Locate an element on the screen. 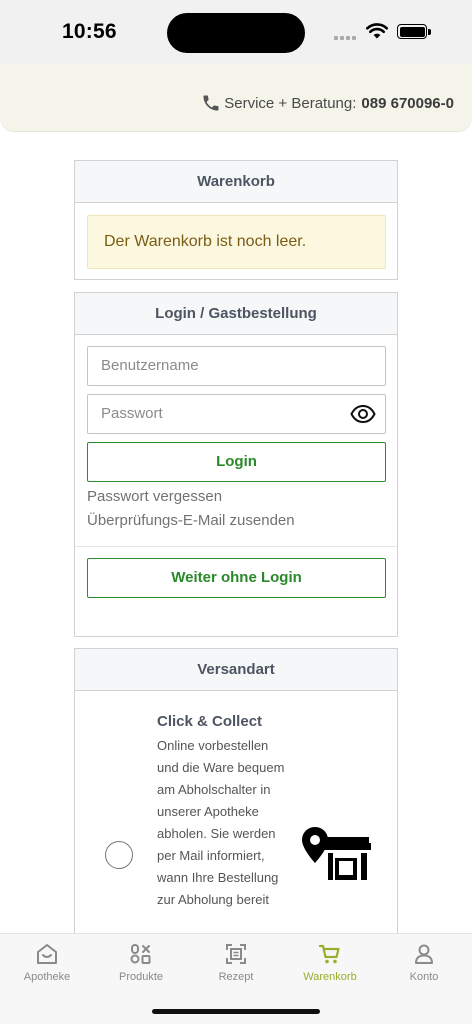 The image size is (472, 1024). tab-label: Rezept is located at coordinates (236, 977).